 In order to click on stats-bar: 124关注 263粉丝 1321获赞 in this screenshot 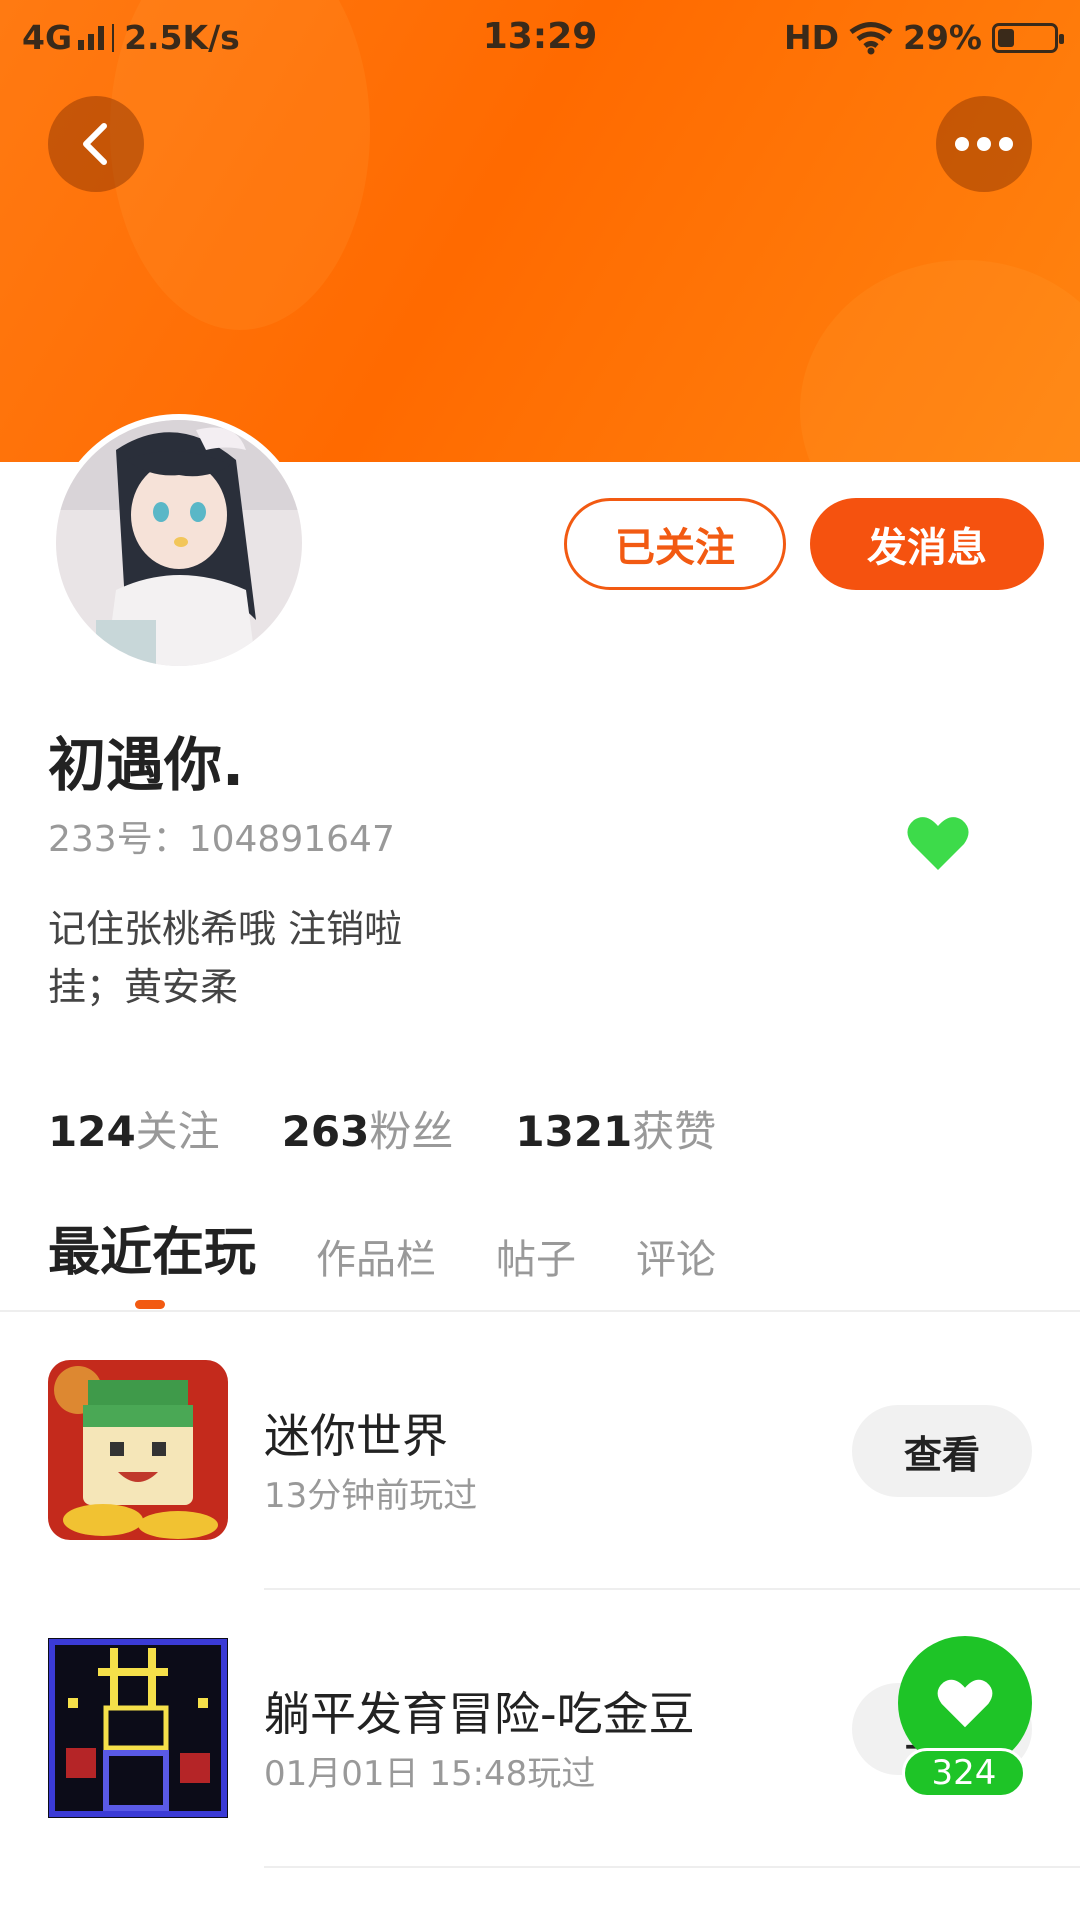, I will do `click(382, 1128)`.